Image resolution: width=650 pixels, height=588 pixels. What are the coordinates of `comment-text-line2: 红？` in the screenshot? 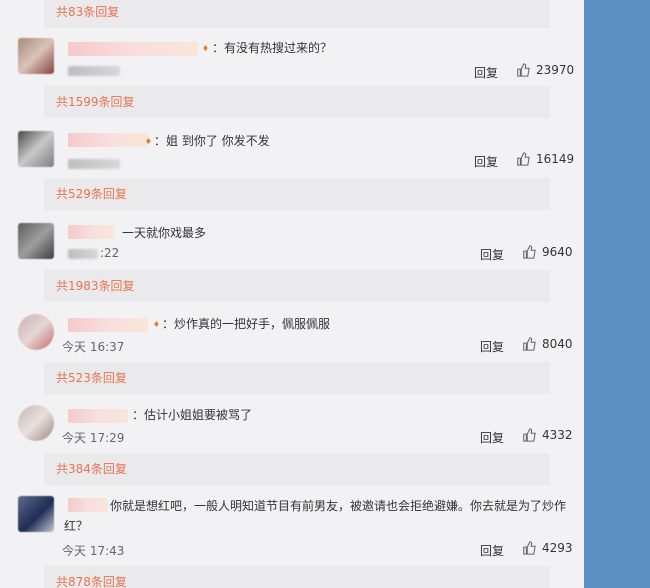 It's located at (76, 526).